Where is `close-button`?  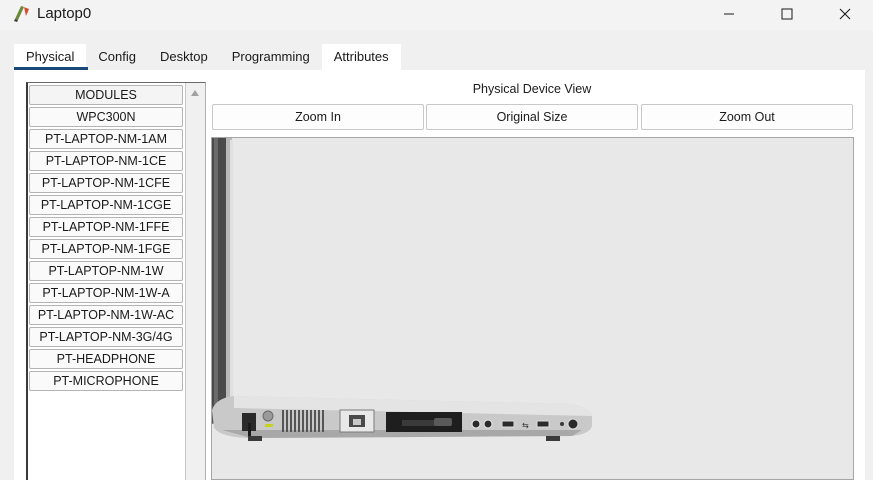 close-button is located at coordinates (844, 14).